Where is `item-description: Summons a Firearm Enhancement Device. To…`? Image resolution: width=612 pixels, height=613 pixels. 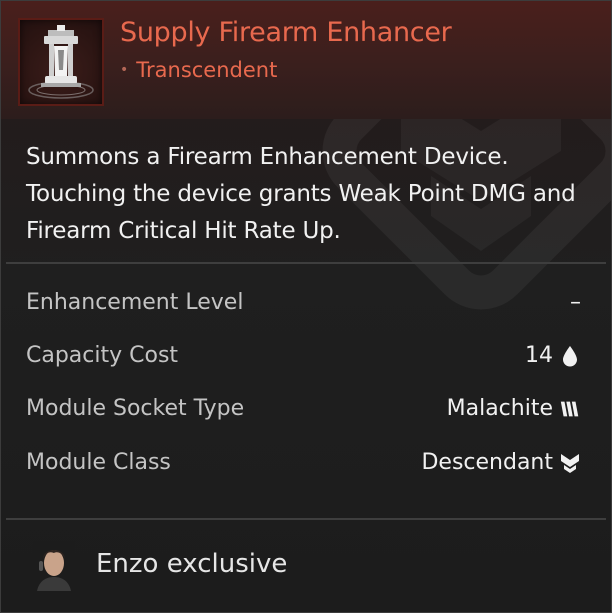 item-description: Summons a Firearm Enhancement Device. To… is located at coordinates (301, 194).